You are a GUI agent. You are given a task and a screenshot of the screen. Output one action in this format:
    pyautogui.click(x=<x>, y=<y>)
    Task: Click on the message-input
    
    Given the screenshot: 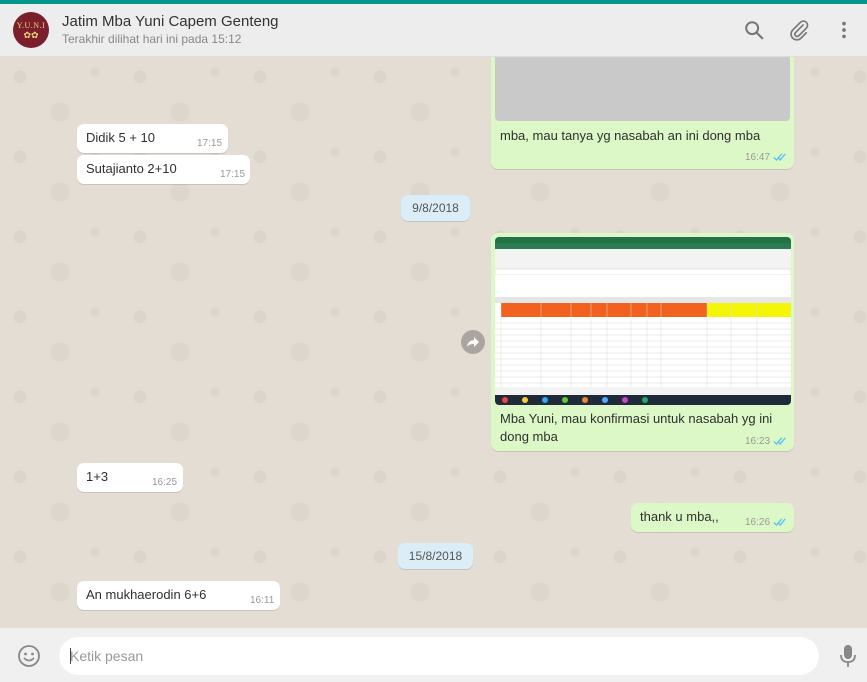 What is the action you would take?
    pyautogui.click(x=439, y=656)
    